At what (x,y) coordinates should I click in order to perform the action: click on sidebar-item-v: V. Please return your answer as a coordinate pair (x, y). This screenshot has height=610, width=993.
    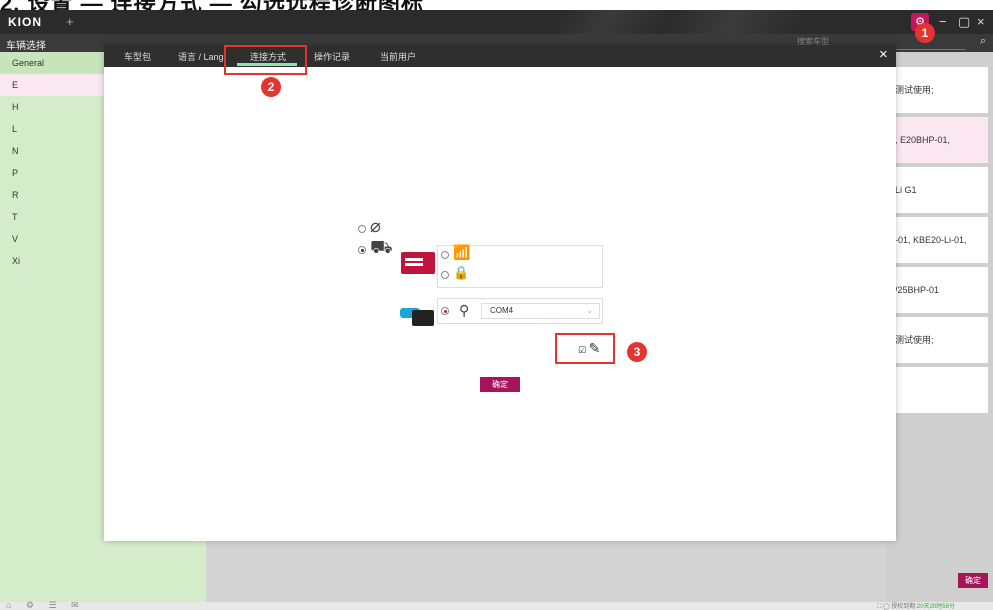
    Looking at the image, I should click on (53, 239).